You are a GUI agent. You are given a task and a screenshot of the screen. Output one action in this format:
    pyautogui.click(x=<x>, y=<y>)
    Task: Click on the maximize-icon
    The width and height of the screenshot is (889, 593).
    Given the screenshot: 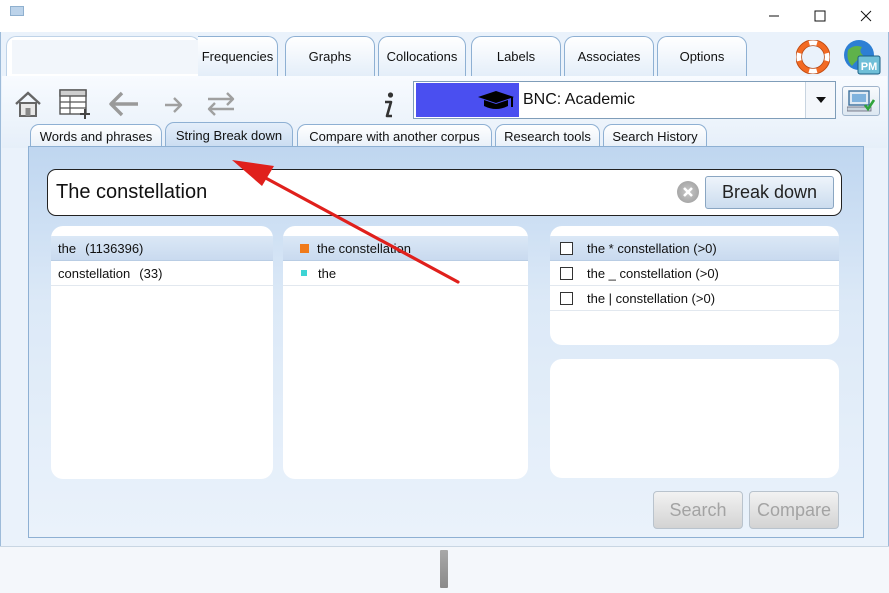 What is the action you would take?
    pyautogui.click(x=820, y=16)
    